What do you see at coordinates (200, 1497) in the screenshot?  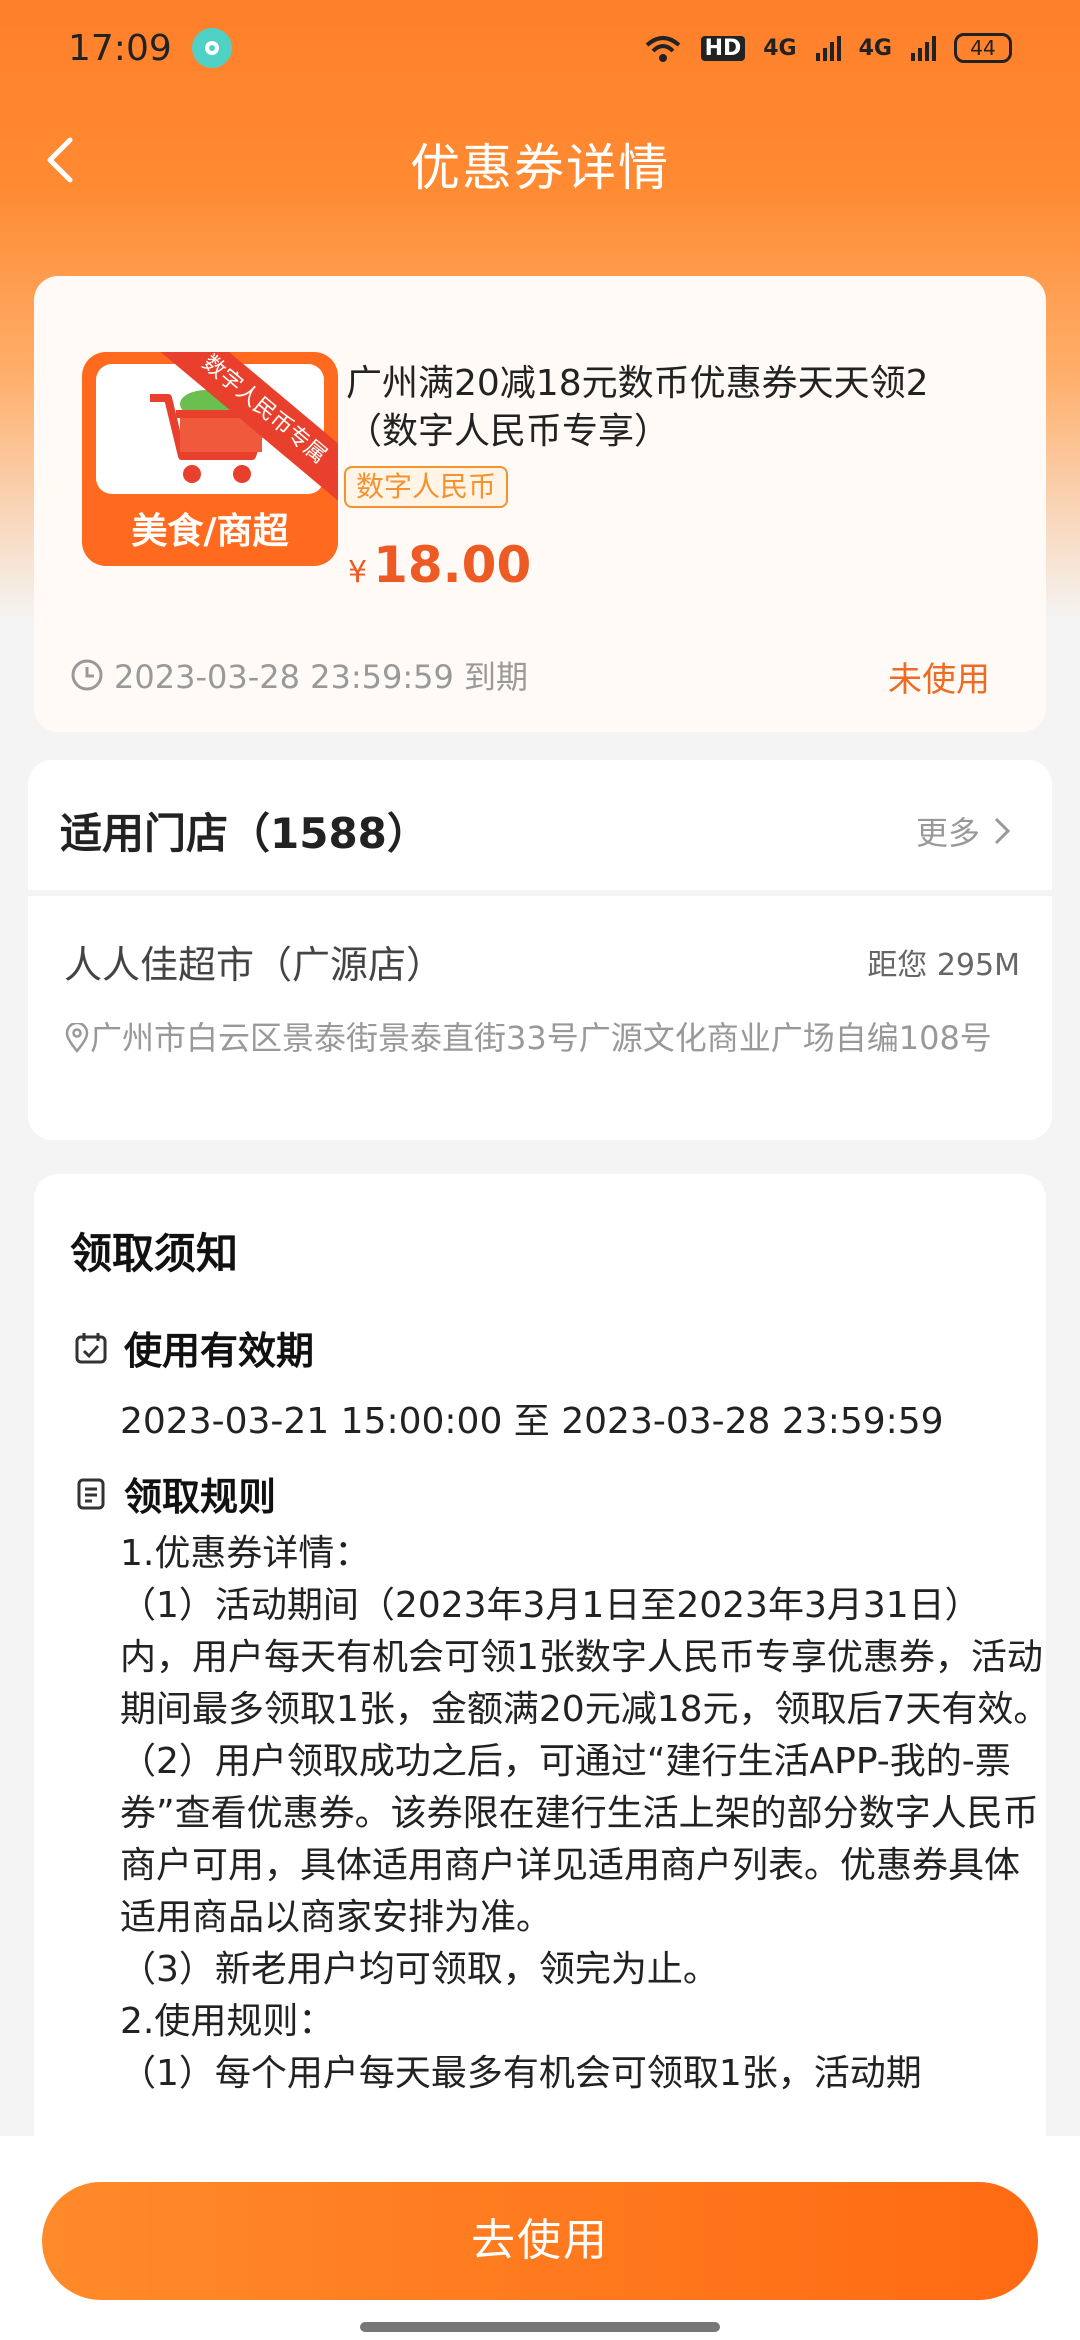 I see `rules-heading-text: 领取规则` at bounding box center [200, 1497].